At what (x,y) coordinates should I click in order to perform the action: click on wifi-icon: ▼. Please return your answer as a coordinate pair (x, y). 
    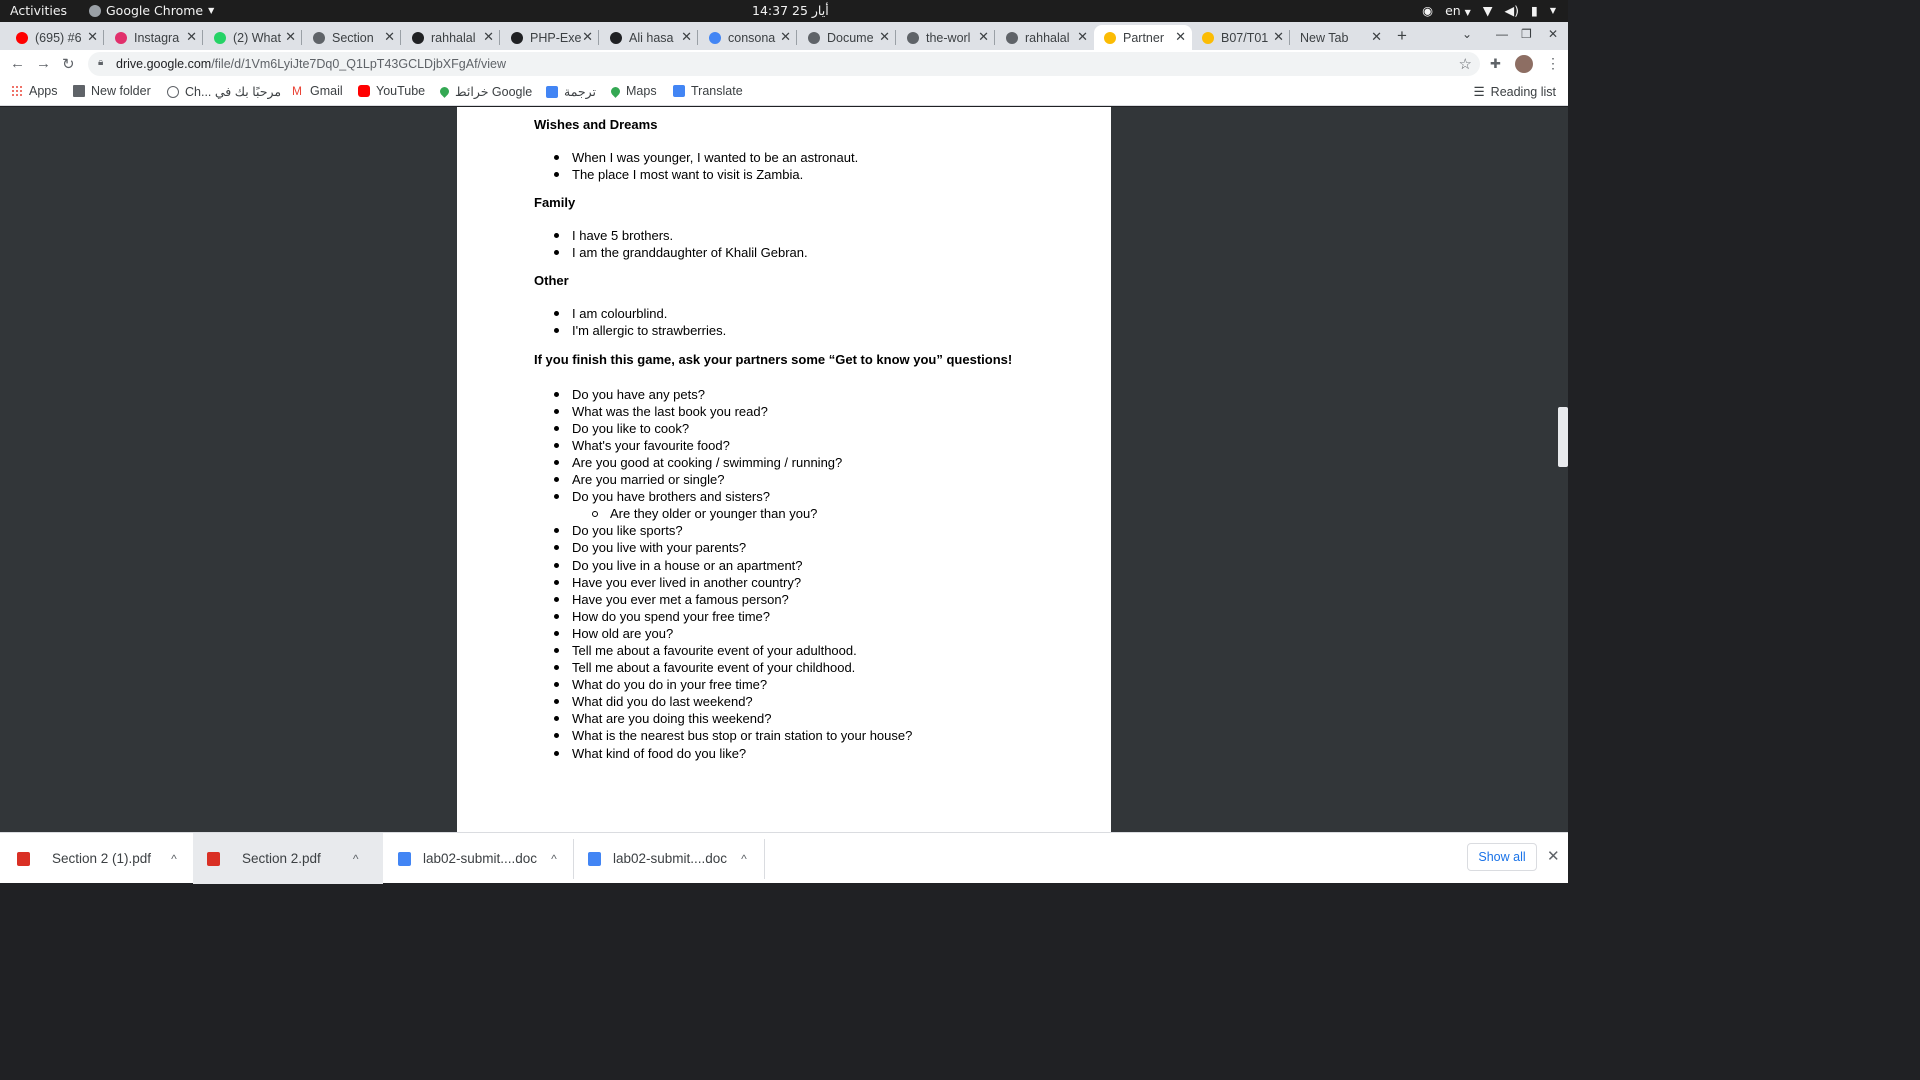
    Looking at the image, I should click on (1487, 10).